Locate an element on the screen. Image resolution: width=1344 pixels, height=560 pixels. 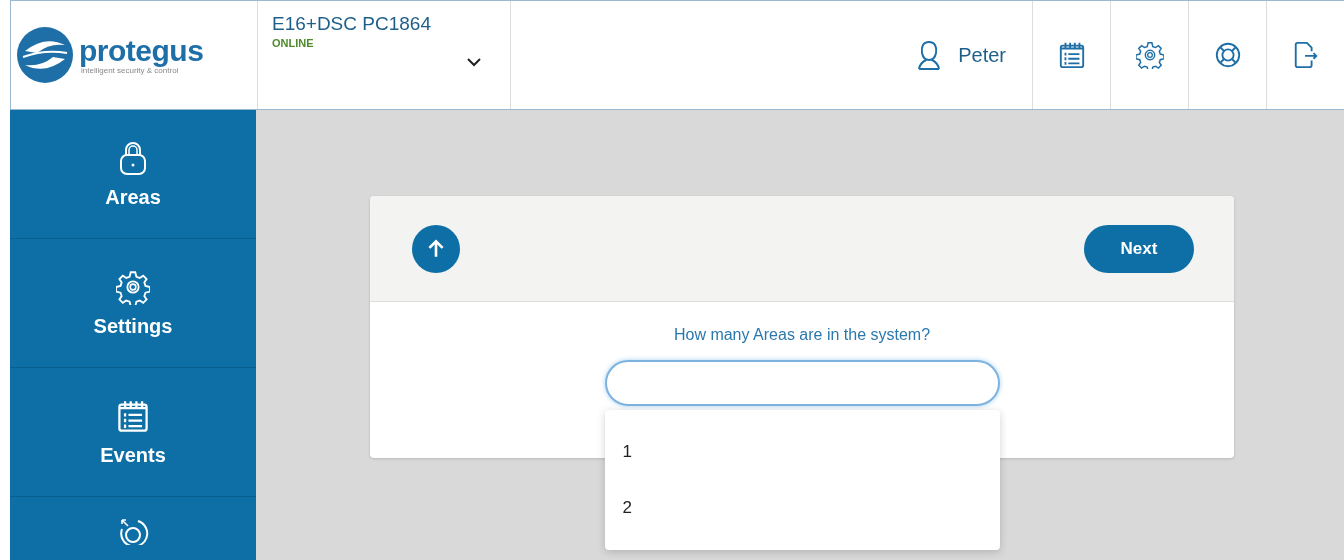
up-button is located at coordinates (436, 248).